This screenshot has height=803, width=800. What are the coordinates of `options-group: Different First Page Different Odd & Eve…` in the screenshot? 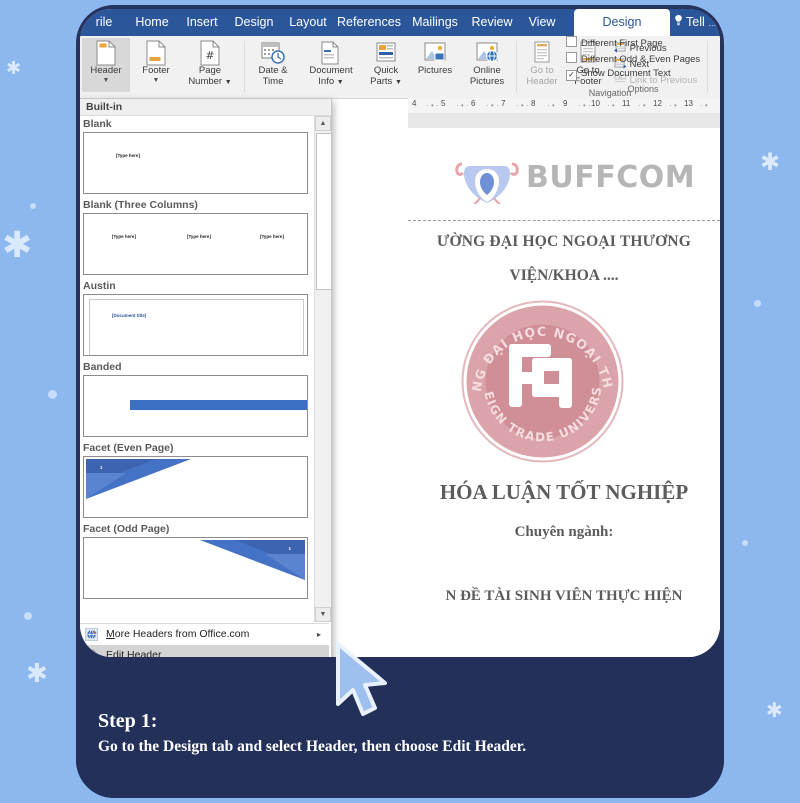 It's located at (643, 66).